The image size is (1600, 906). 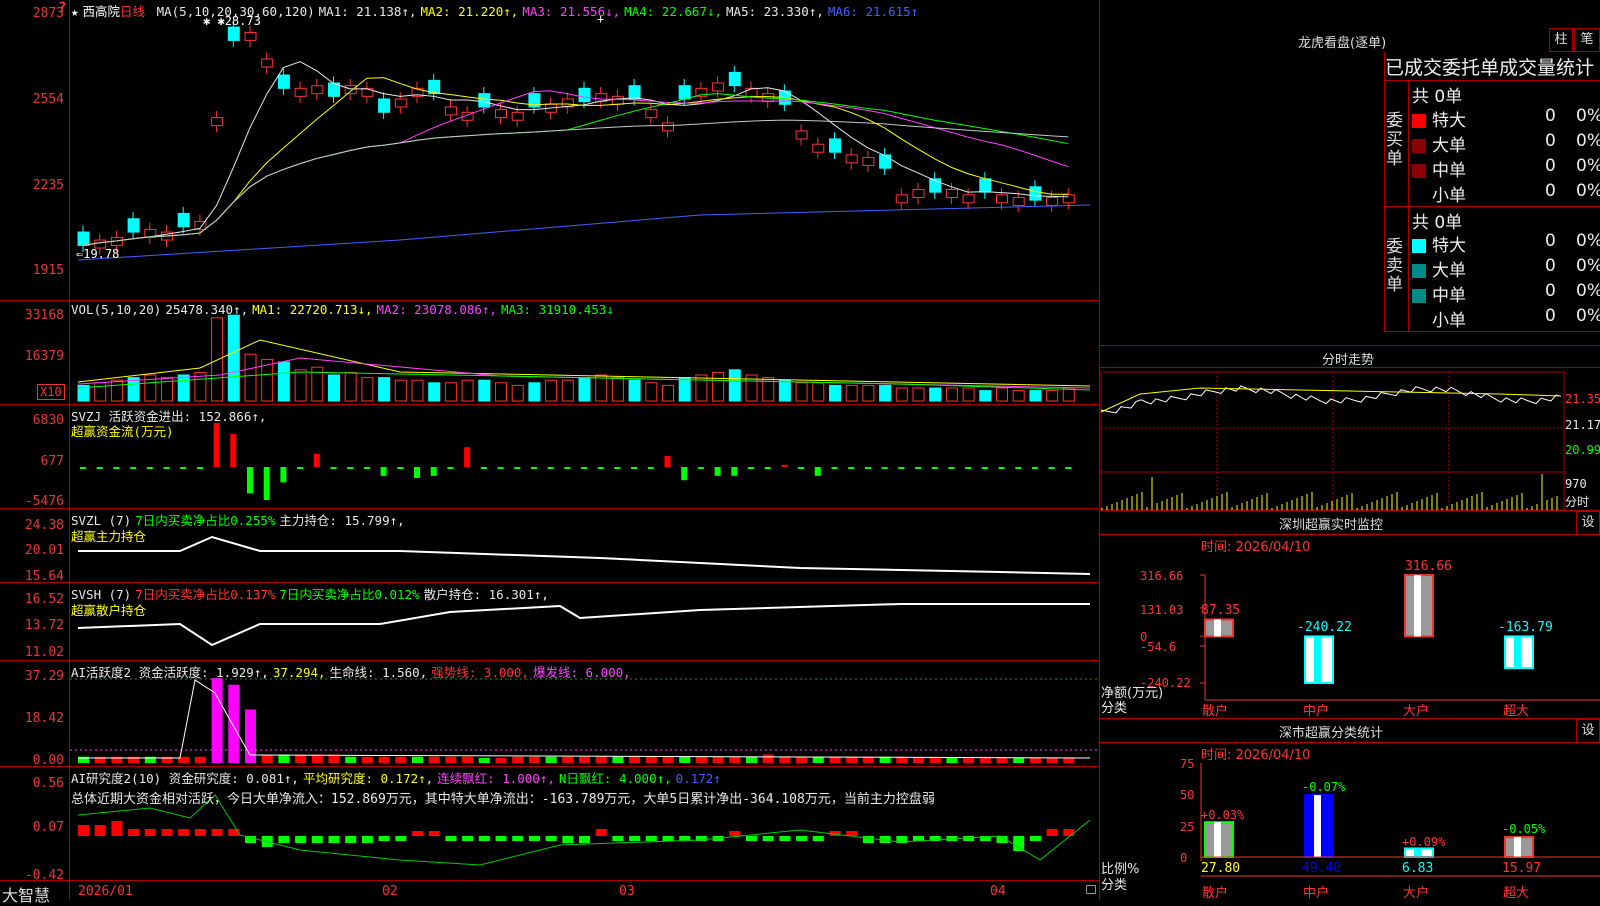 What do you see at coordinates (51, 392) in the screenshot?
I see `x10-badge: X10` at bounding box center [51, 392].